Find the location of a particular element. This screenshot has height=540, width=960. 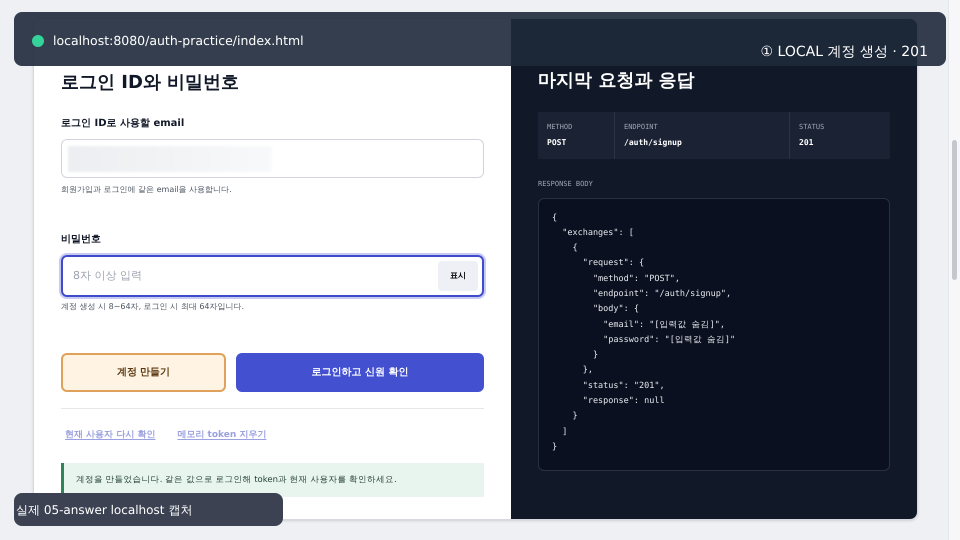

help-text: 회원가입과 로그인에 같은 email을 사용합니다. is located at coordinates (147, 190).